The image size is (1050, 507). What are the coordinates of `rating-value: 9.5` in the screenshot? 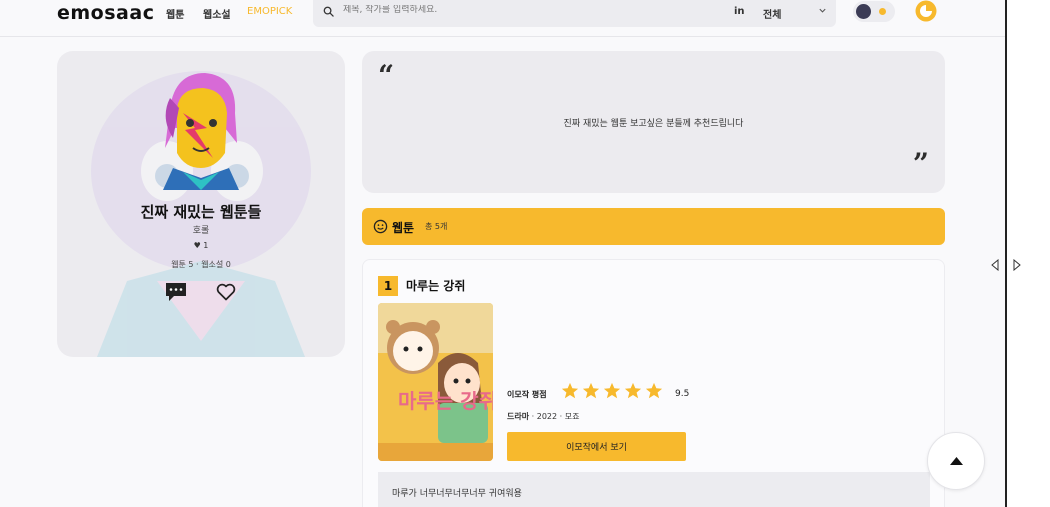 It's located at (682, 394).